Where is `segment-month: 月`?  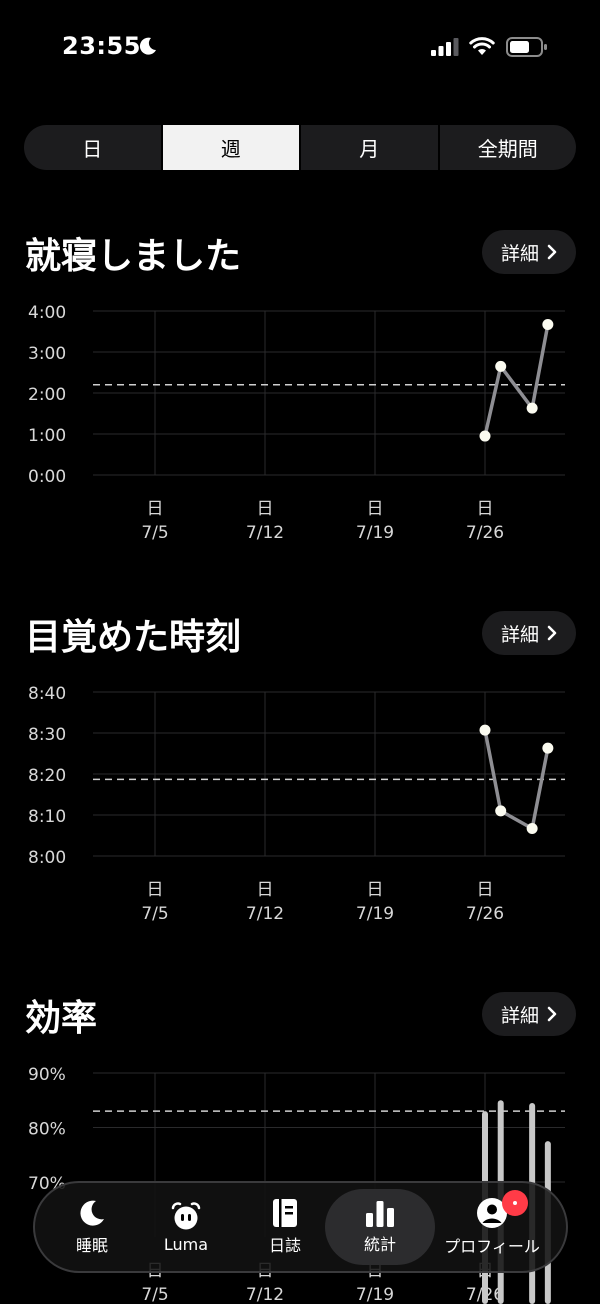 segment-month: 月 is located at coordinates (370, 147).